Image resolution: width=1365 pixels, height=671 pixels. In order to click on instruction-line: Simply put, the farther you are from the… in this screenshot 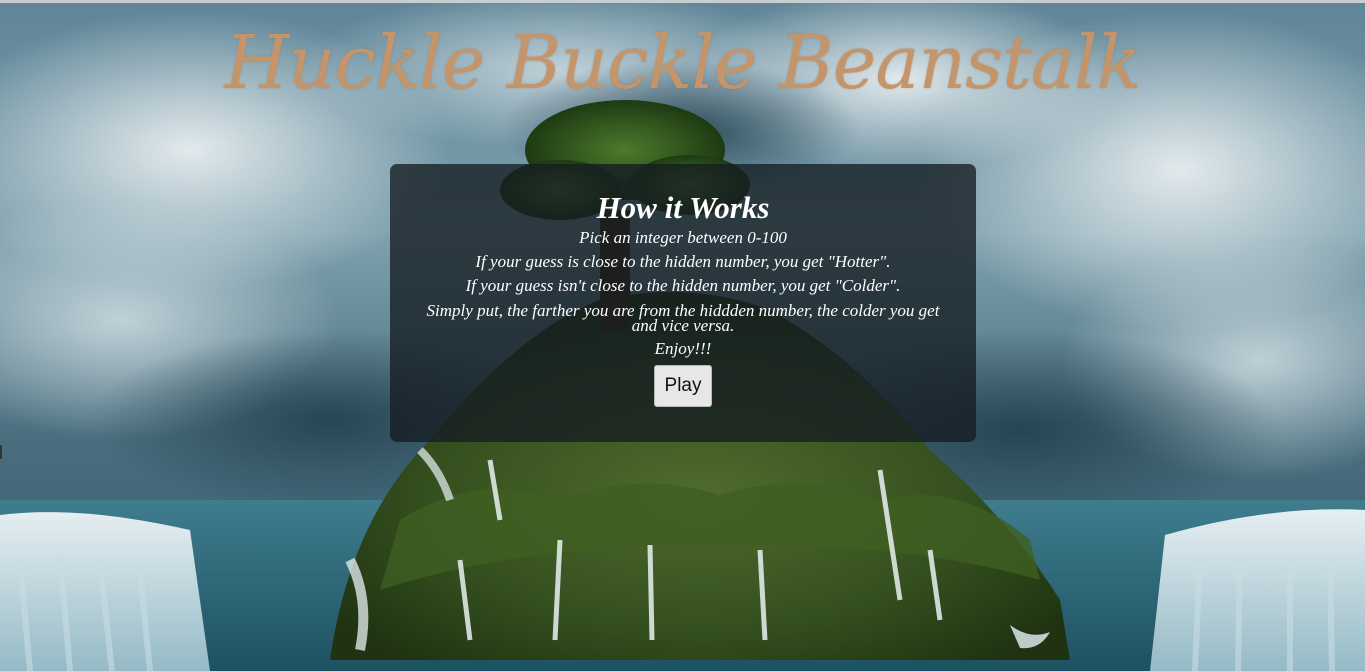, I will do `click(683, 318)`.